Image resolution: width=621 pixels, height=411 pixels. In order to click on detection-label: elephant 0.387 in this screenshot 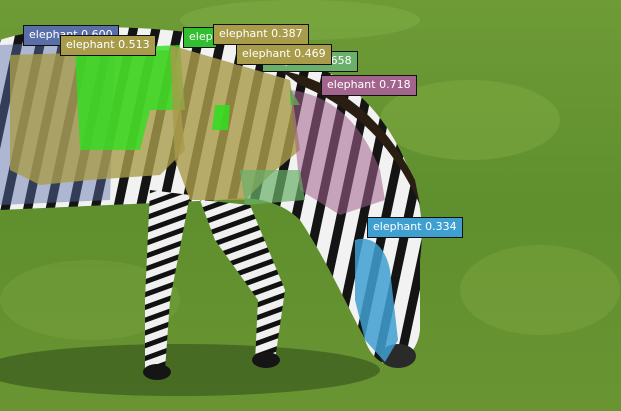, I will do `click(261, 34)`.